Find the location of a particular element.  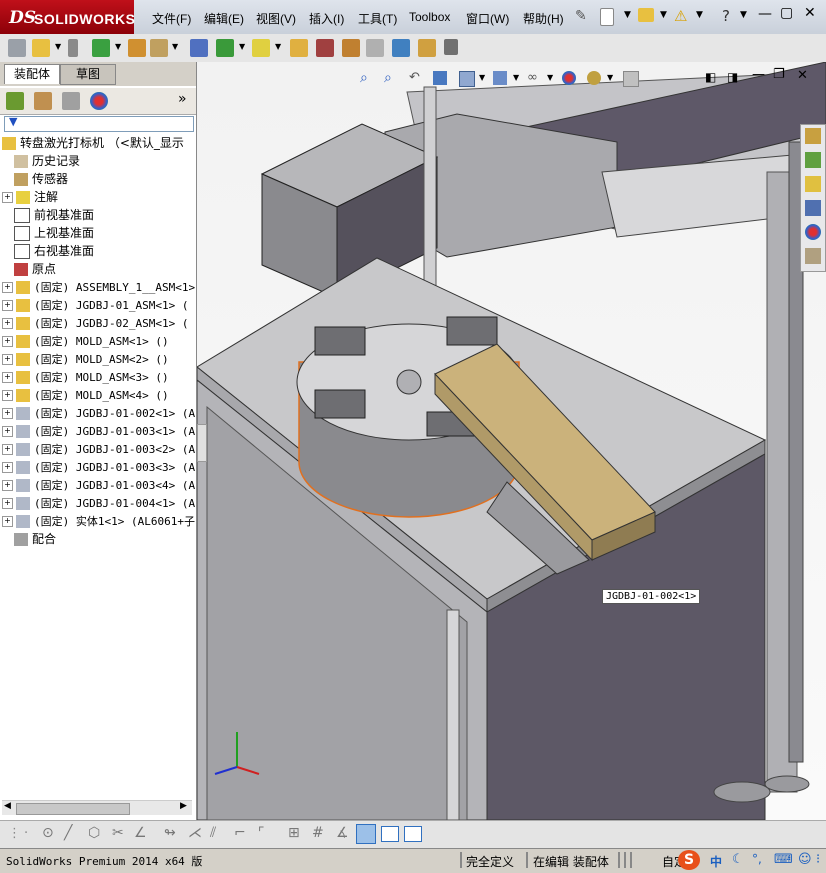

custom-properties-icon is located at coordinates (813, 256).